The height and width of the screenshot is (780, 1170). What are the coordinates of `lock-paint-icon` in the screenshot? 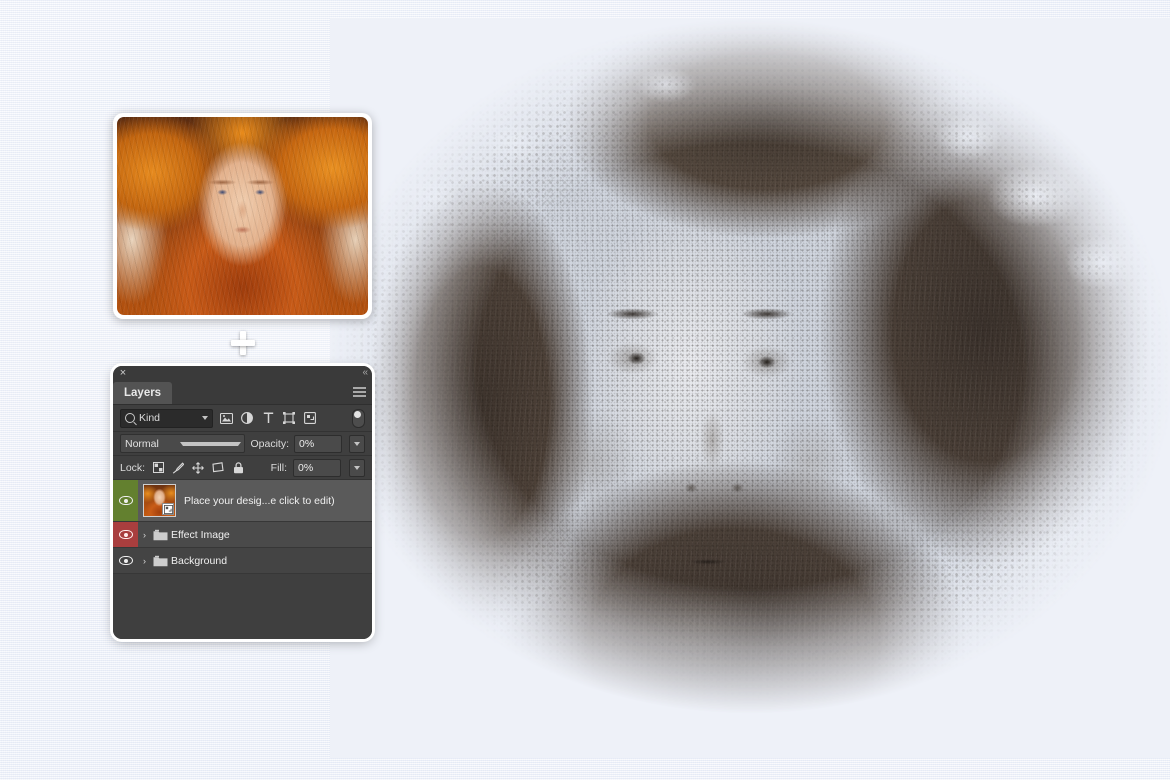 It's located at (178, 468).